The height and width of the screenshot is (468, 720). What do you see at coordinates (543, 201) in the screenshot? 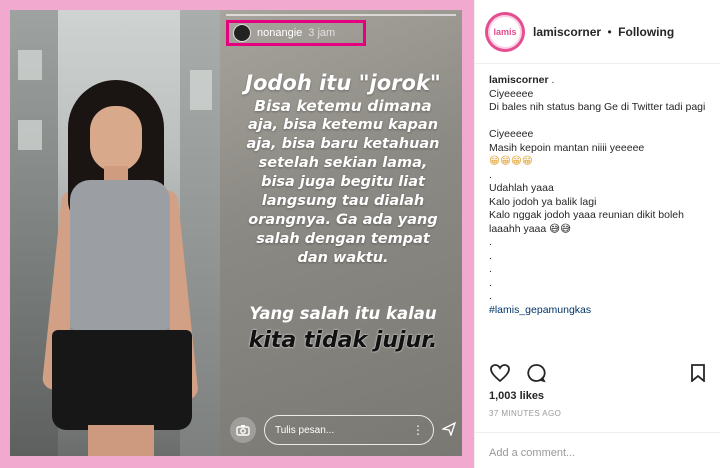
I see `caption-line: Kalo jodoh ya balik lagi` at bounding box center [543, 201].